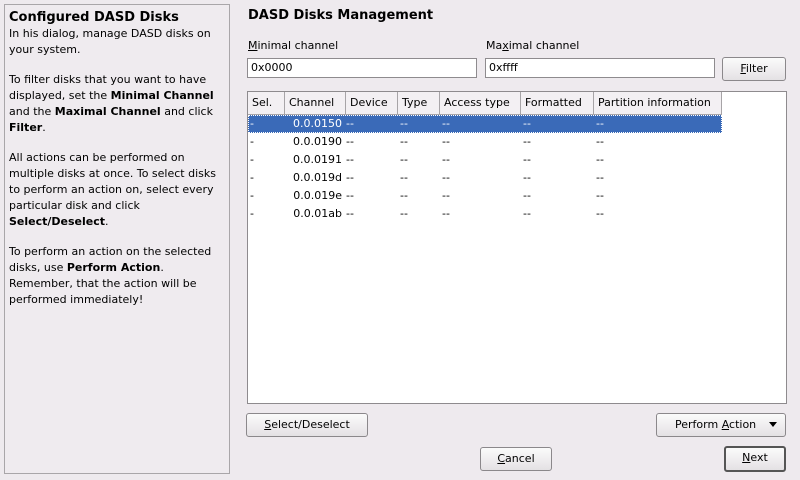 This screenshot has width=800, height=480. What do you see at coordinates (372, 103) in the screenshot?
I see `column-header-device: Device` at bounding box center [372, 103].